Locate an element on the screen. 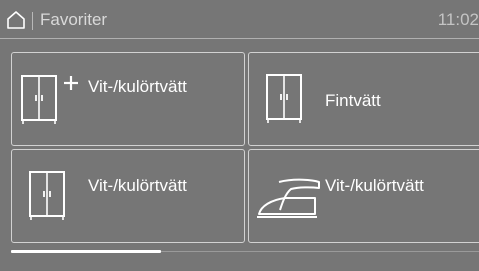  home-icon is located at coordinates (16, 20).